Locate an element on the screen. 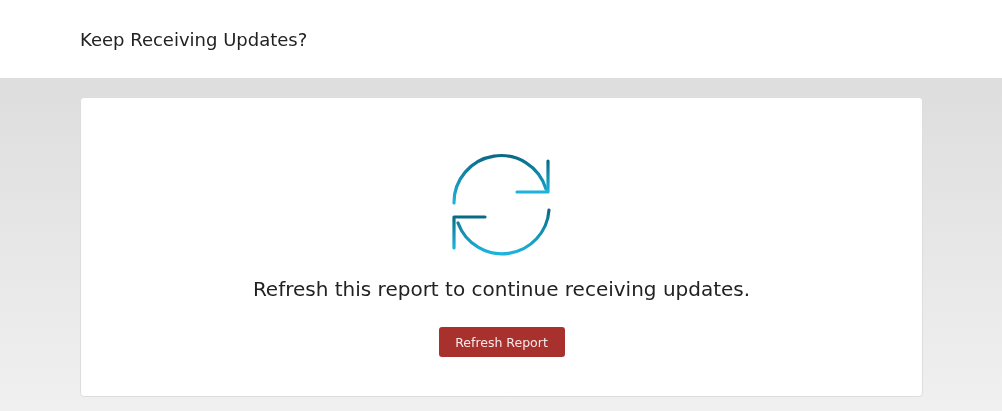 Image resolution: width=1002 pixels, height=411 pixels. refresh-message: Refresh this report to continue receiving updates. is located at coordinates (501, 289).